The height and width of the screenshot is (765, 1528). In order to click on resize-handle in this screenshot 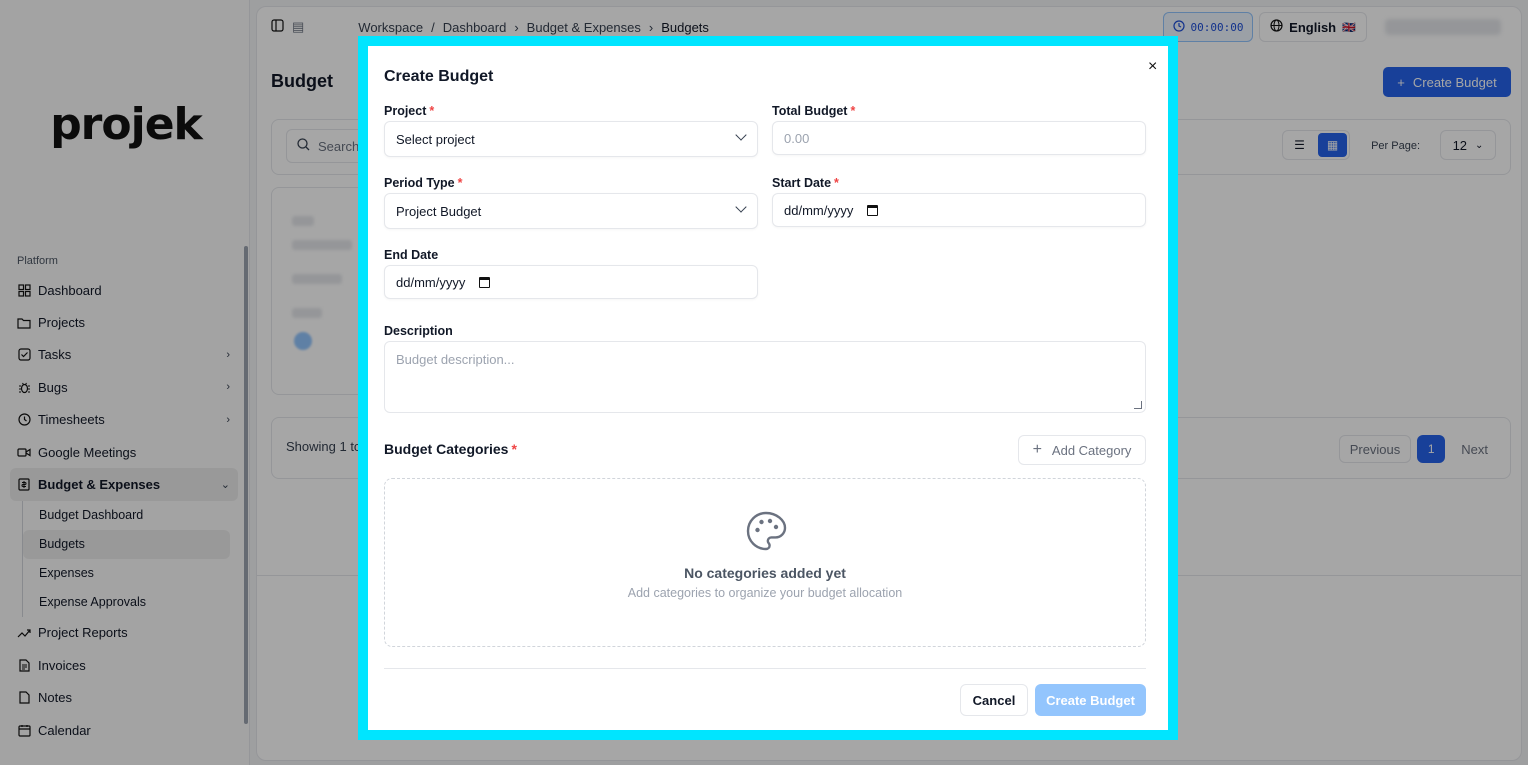, I will do `click(1138, 405)`.